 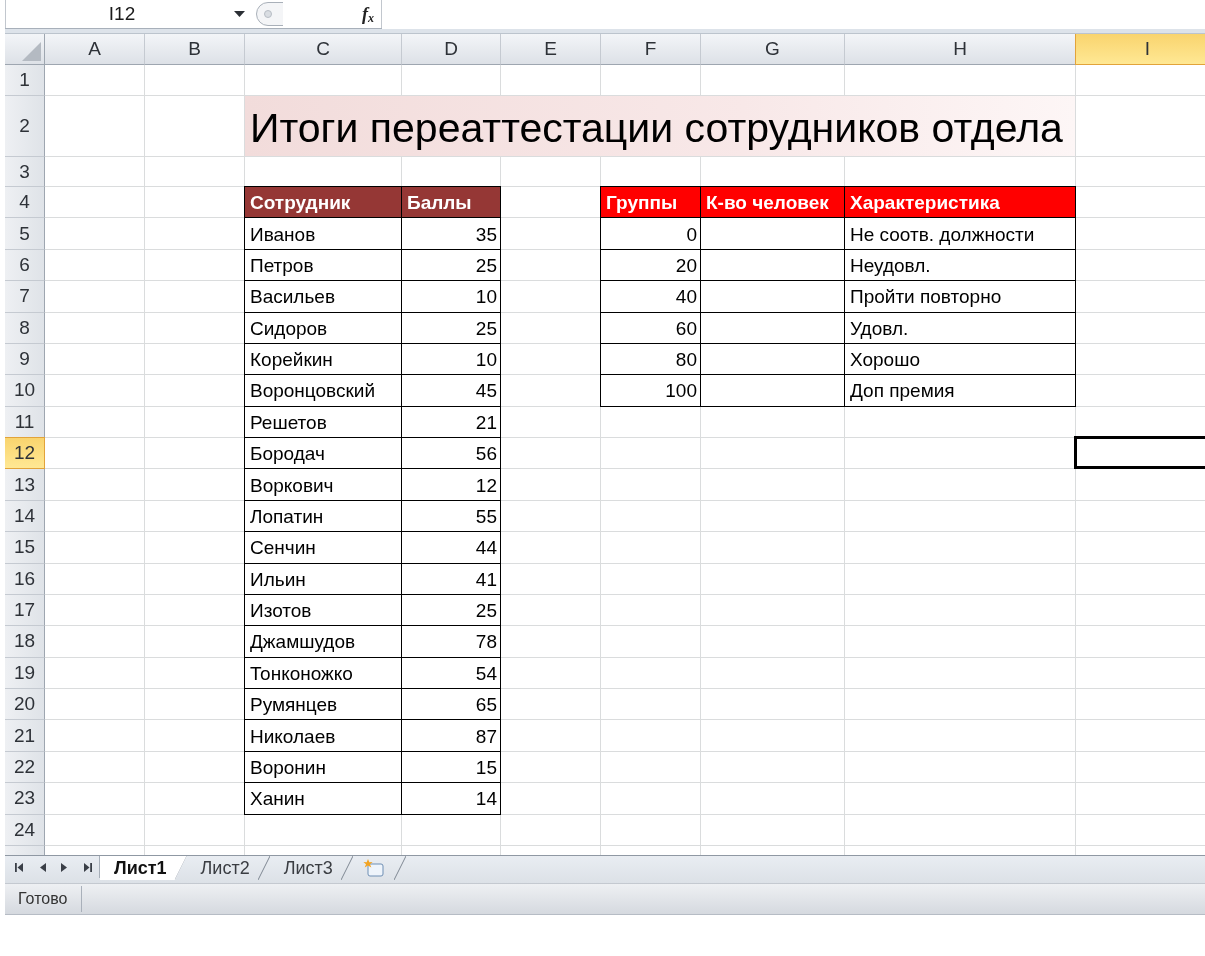 I want to click on table-cell: Пройти повторно, so click(x=960, y=297).